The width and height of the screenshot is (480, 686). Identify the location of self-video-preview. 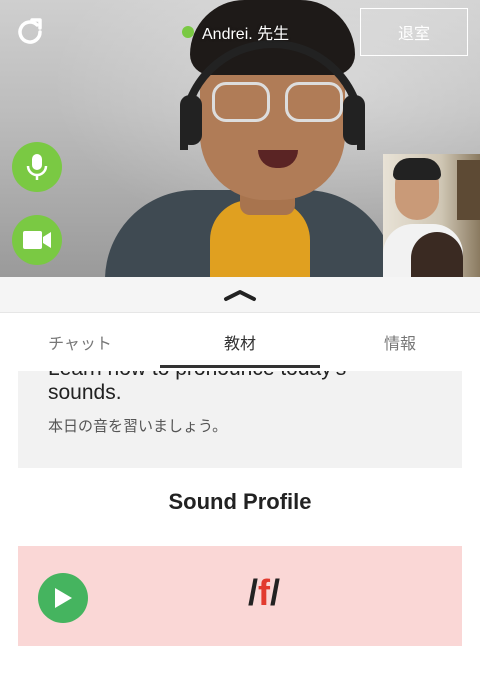
(431, 215).